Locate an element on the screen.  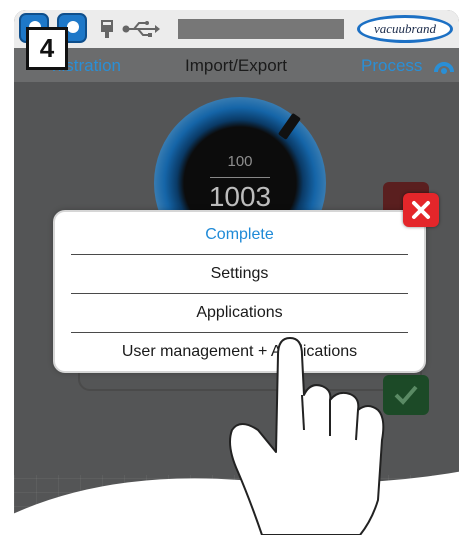
usb-icon is located at coordinates (141, 29).